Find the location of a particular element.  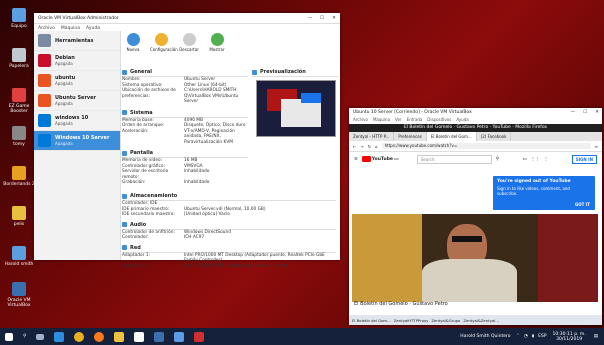

new-icon is located at coordinates (133, 39).